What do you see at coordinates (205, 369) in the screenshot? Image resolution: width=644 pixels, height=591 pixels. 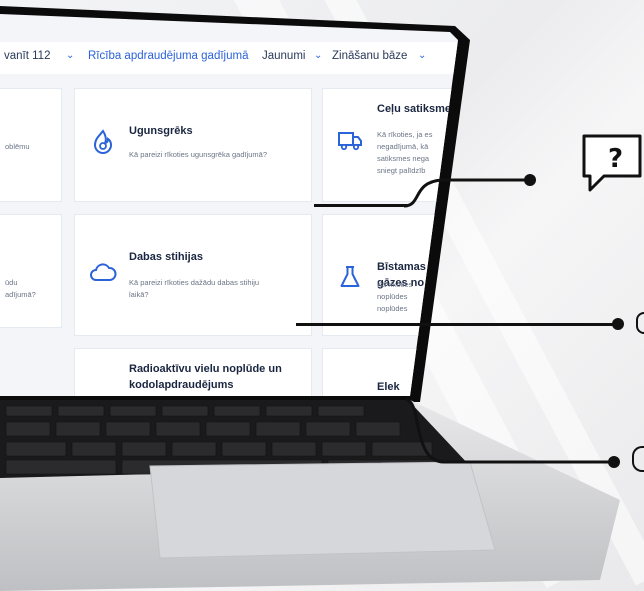 I see `card-title: Radioaktīvu vielu noplūde un` at bounding box center [205, 369].